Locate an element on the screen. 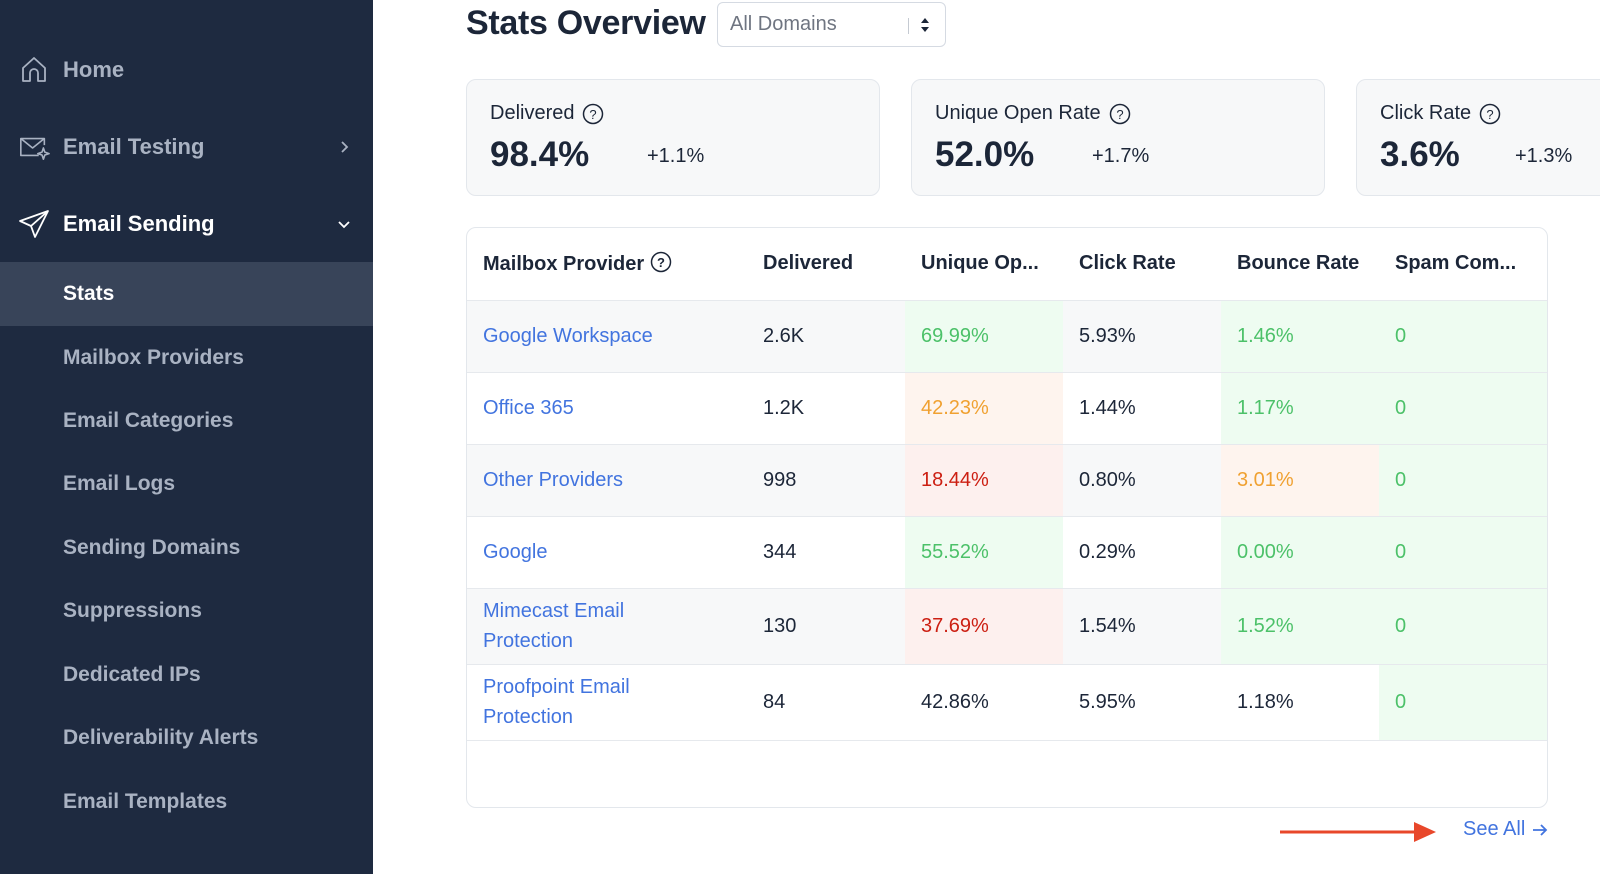  table-row: Google 344 55.52% 0.29% 0.00% 0 is located at coordinates (1007, 552).